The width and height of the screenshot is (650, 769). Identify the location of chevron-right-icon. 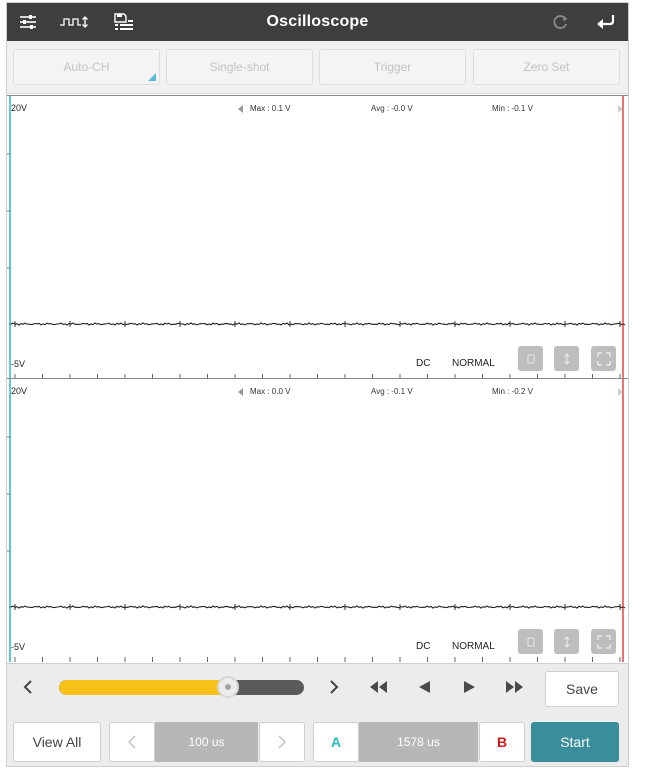
(282, 742).